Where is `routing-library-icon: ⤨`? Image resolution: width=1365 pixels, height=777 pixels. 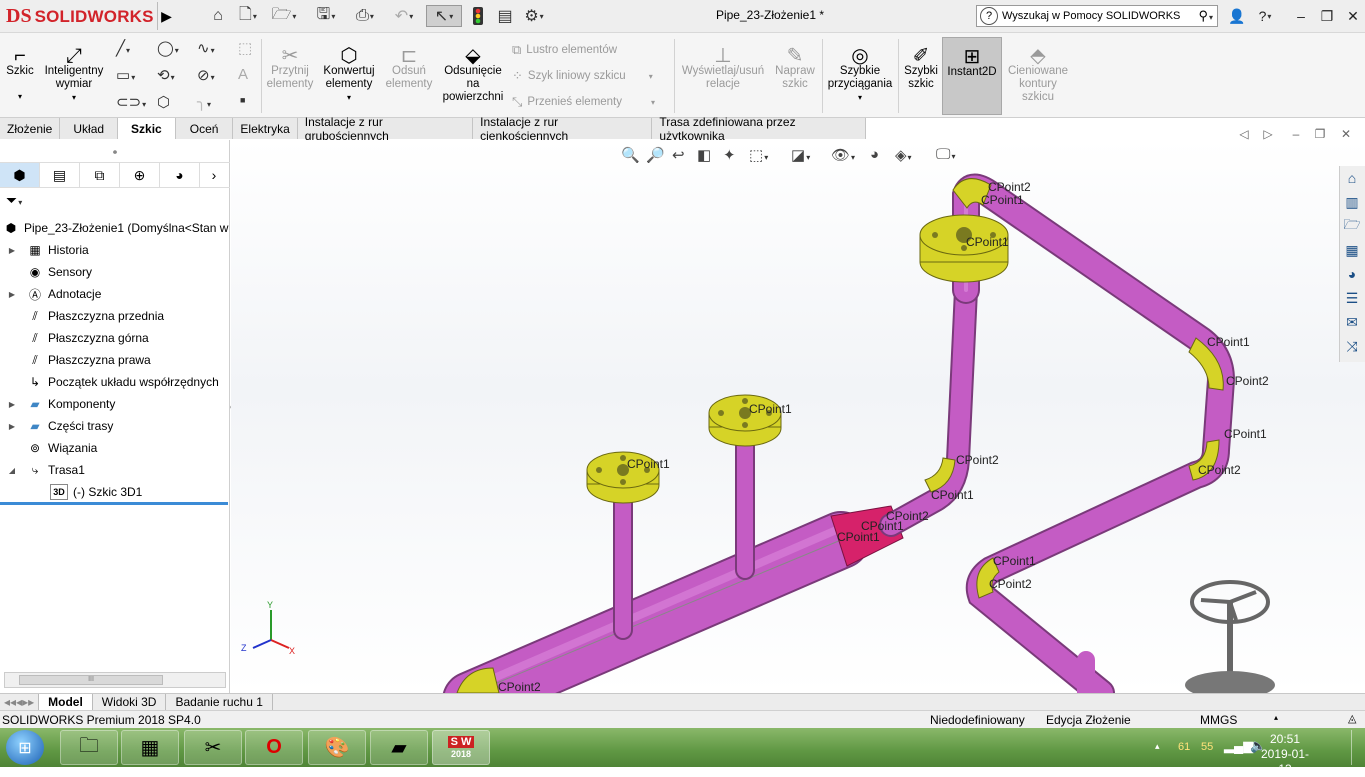
routing-library-icon: ⤨ is located at coordinates (1352, 346).